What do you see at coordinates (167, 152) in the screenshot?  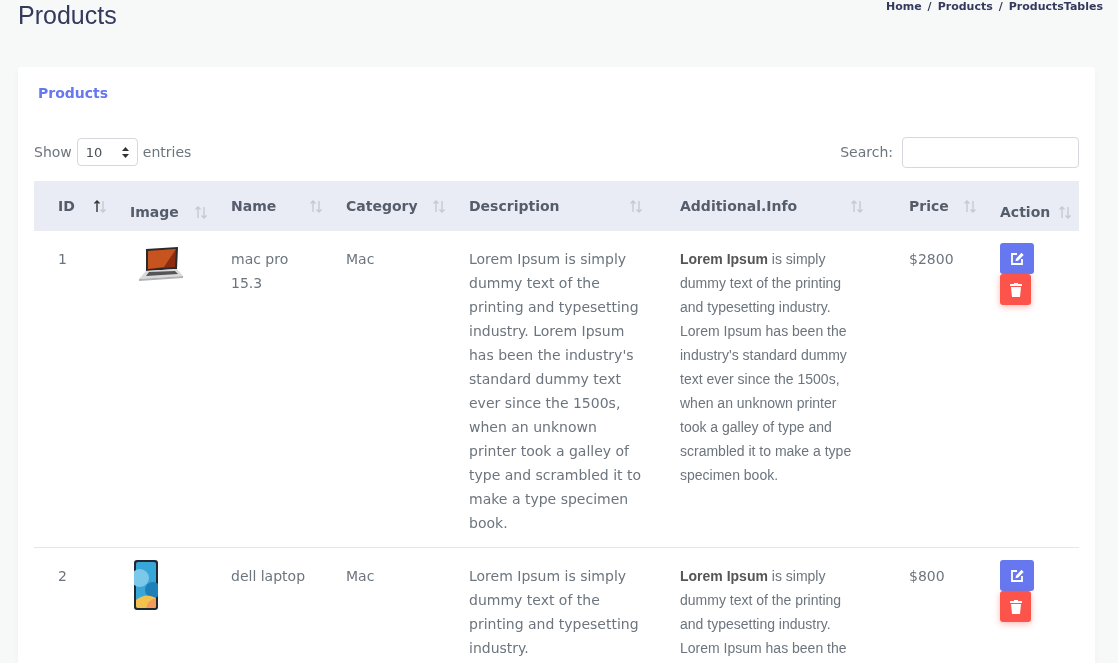 I see `entries-label: entries` at bounding box center [167, 152].